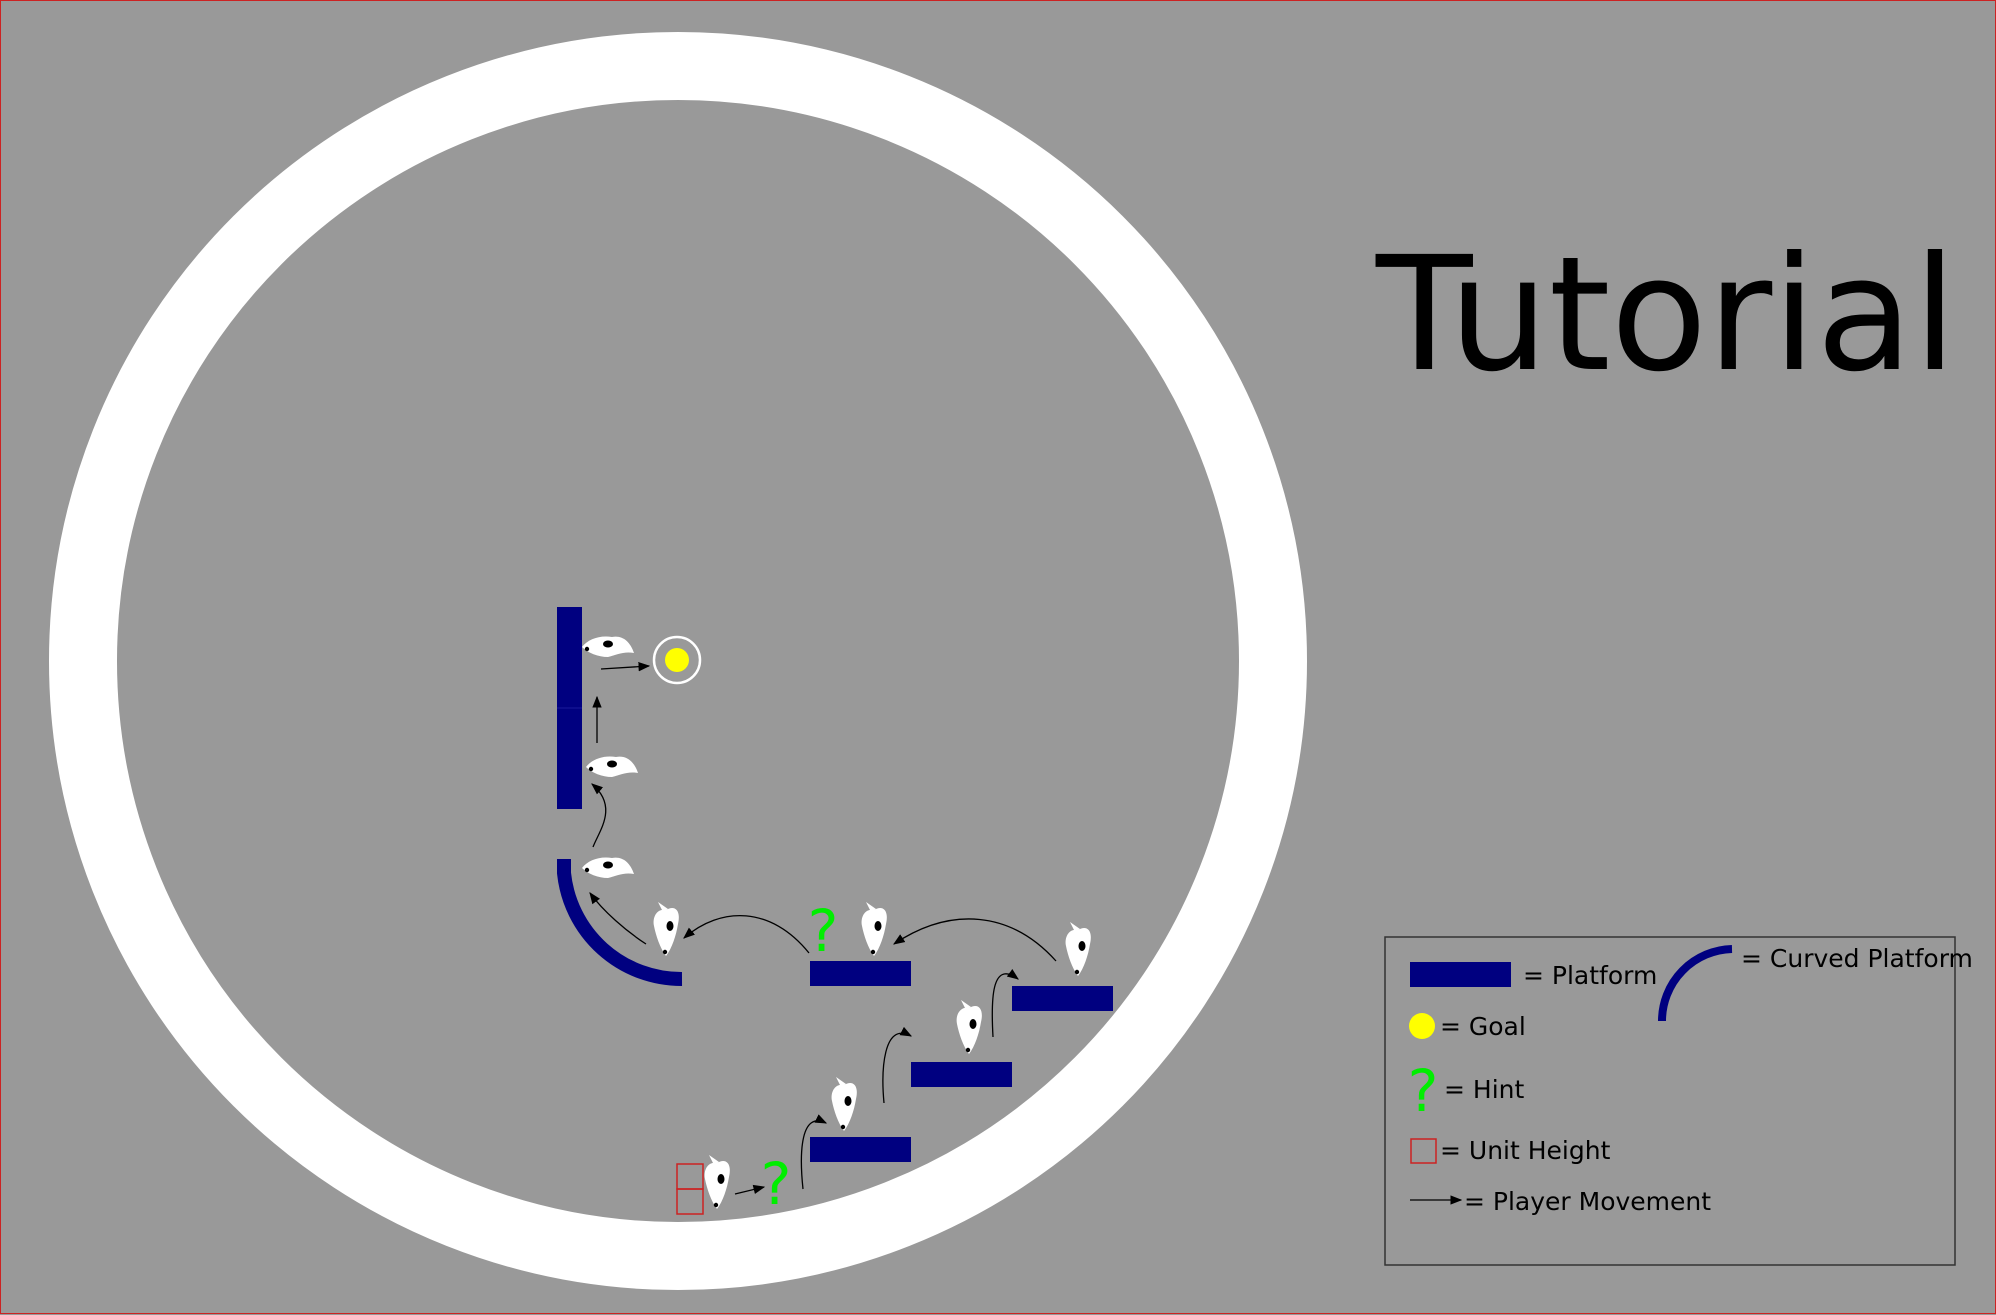  What do you see at coordinates (1857, 958) in the screenshot?
I see `legend-curved-platform-label: = Curved Platform` at bounding box center [1857, 958].